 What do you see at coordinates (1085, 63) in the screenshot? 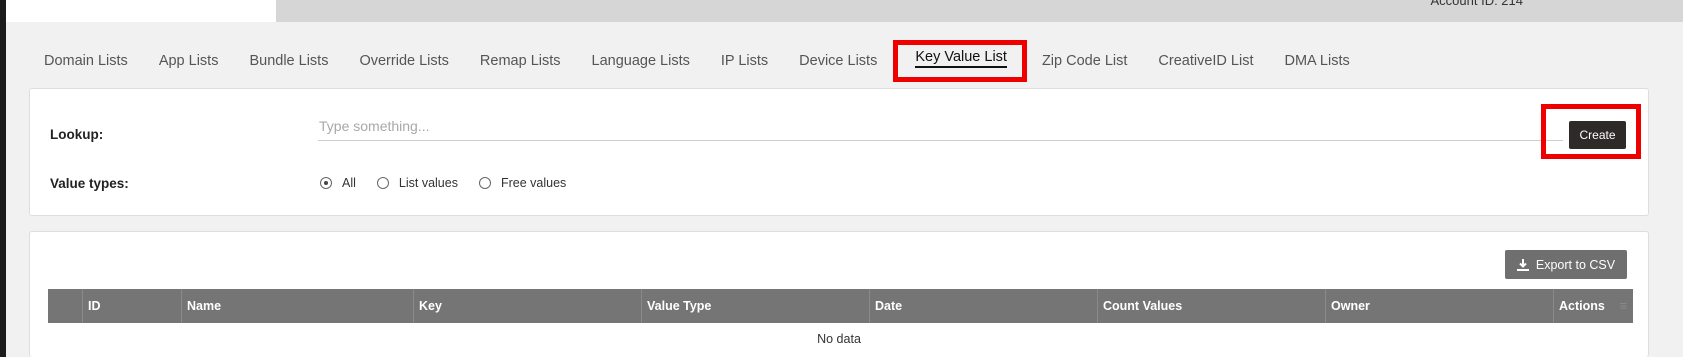
I see `tab-zip-code-list: Zip Code List` at bounding box center [1085, 63].